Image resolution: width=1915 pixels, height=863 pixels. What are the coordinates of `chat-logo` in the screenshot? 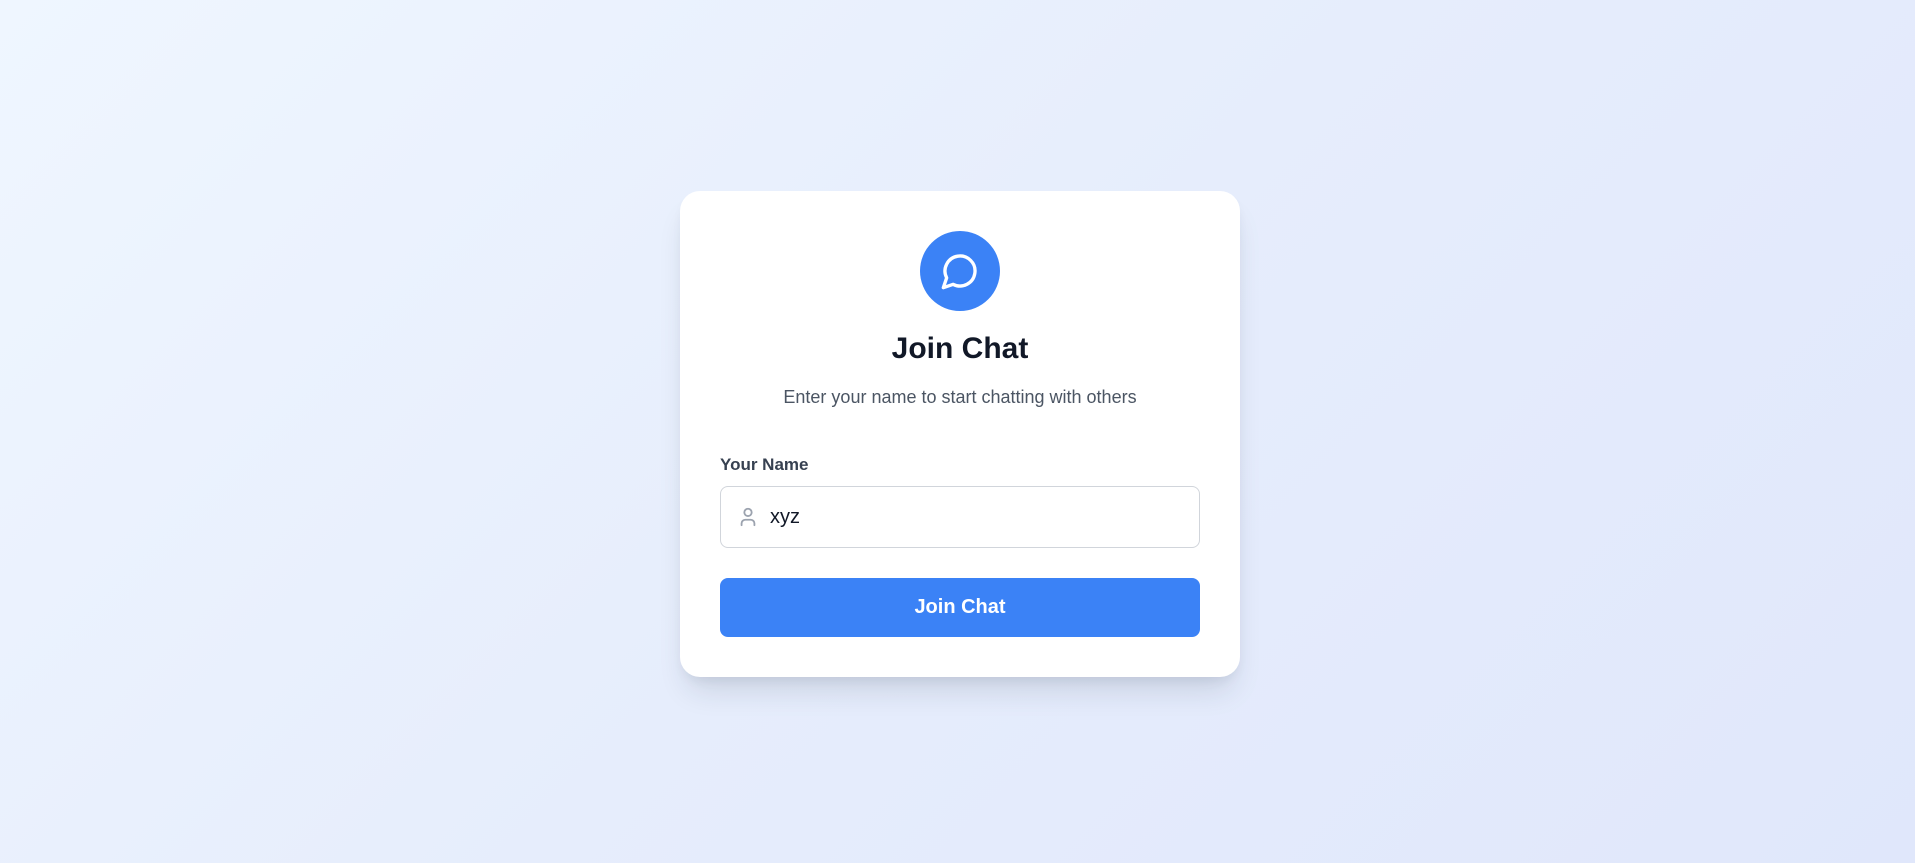 It's located at (960, 271).